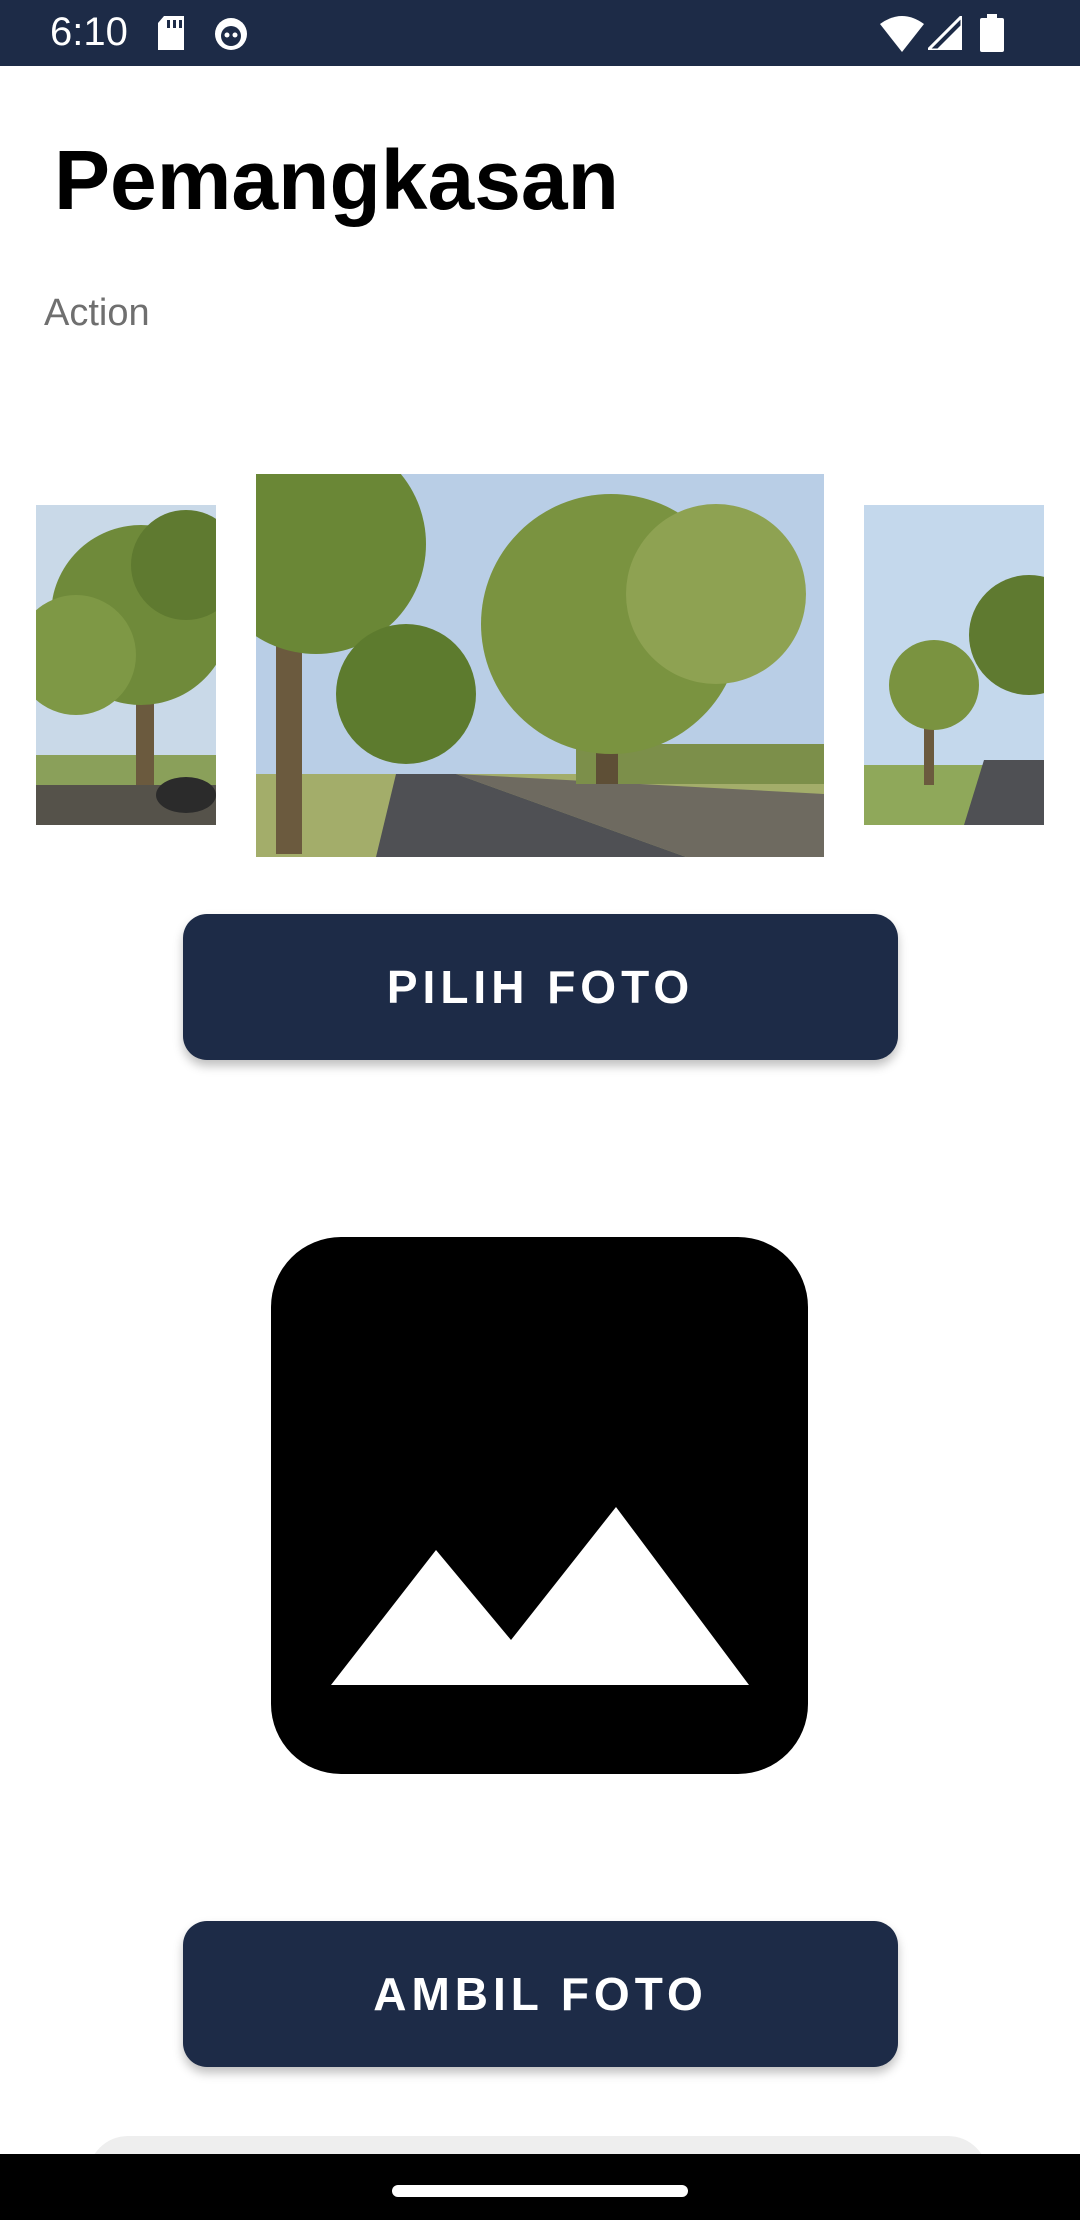 Image resolution: width=1080 pixels, height=2220 pixels. I want to click on page-subtitle: Action, so click(97, 313).